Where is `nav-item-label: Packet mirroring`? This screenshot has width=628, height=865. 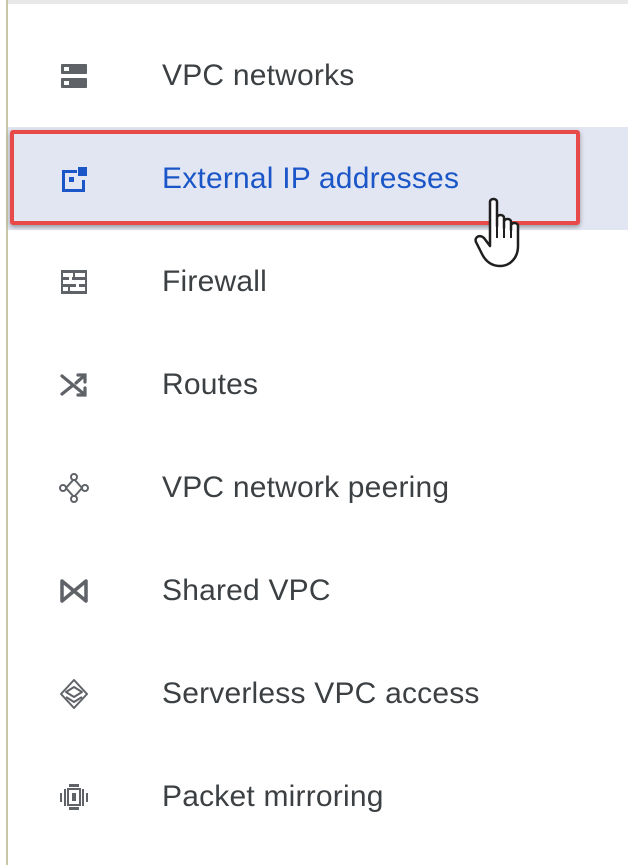
nav-item-label: Packet mirroring is located at coordinates (273, 796).